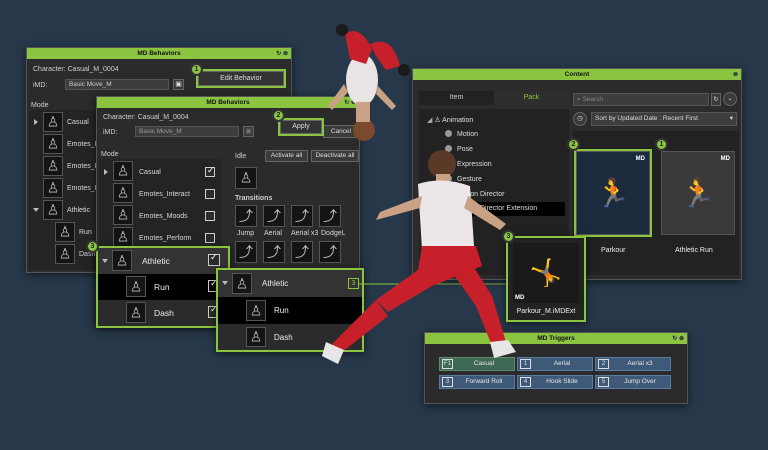 The height and width of the screenshot is (450, 768). Describe the element at coordinates (214, 259) in the screenshot. I see `athletic-checkbox` at that location.